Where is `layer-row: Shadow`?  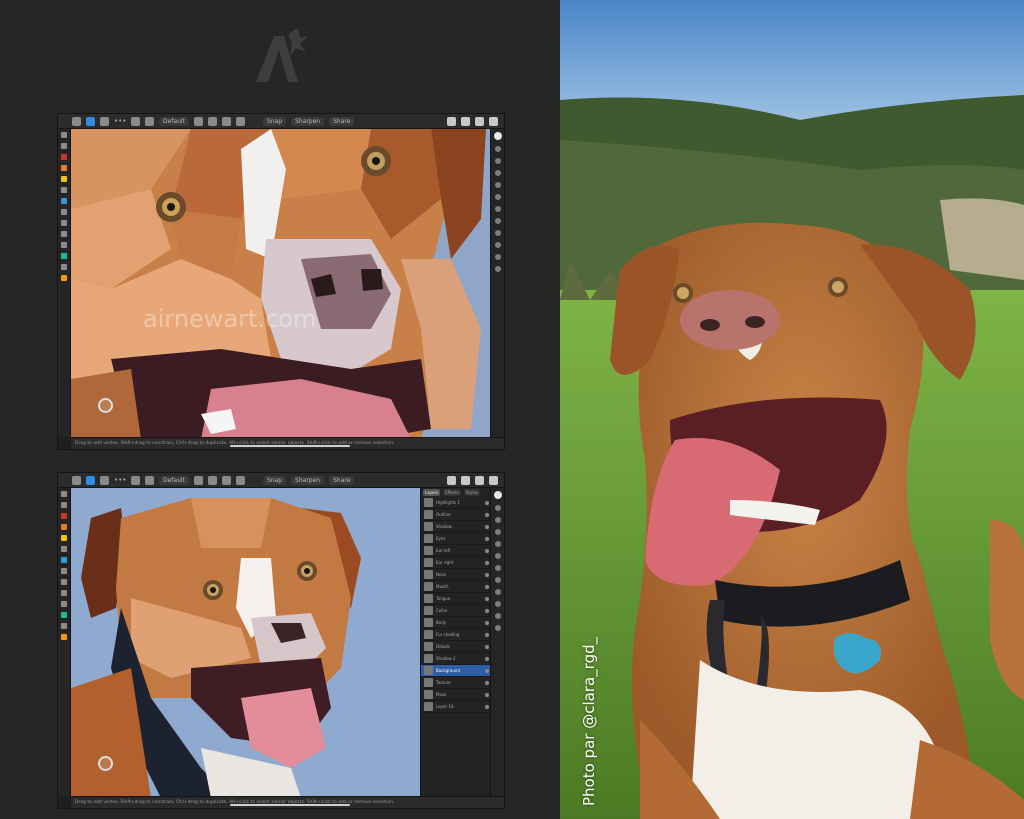
layer-row: Shadow is located at coordinates (456, 527).